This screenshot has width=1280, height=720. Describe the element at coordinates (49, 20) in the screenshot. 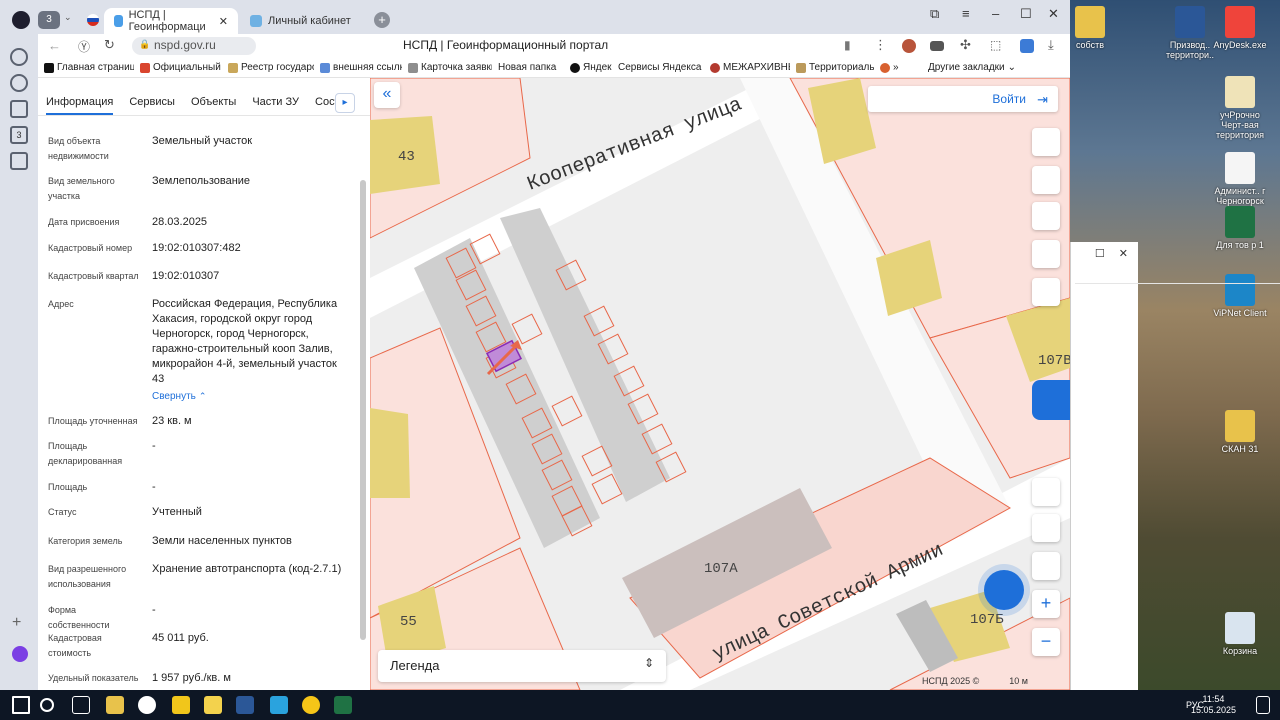

I see `tab-count-badge: 3` at that location.